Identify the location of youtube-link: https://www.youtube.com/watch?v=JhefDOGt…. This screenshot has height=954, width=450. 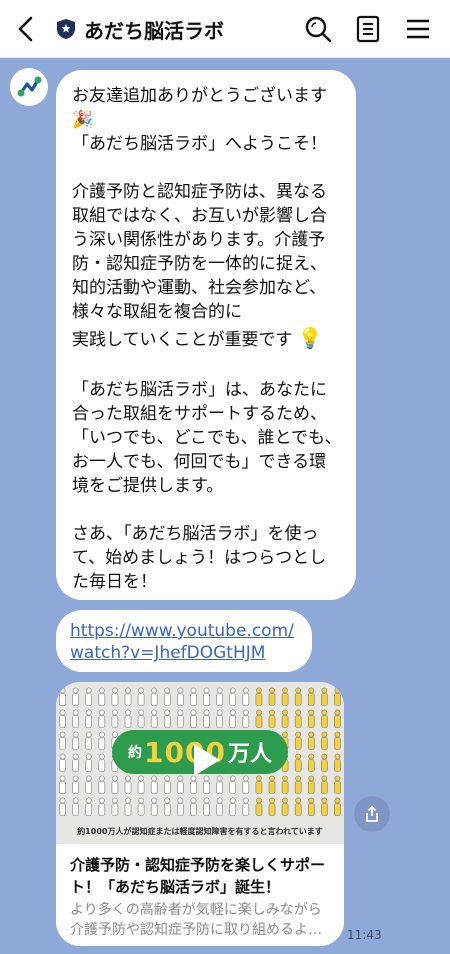
(182, 642).